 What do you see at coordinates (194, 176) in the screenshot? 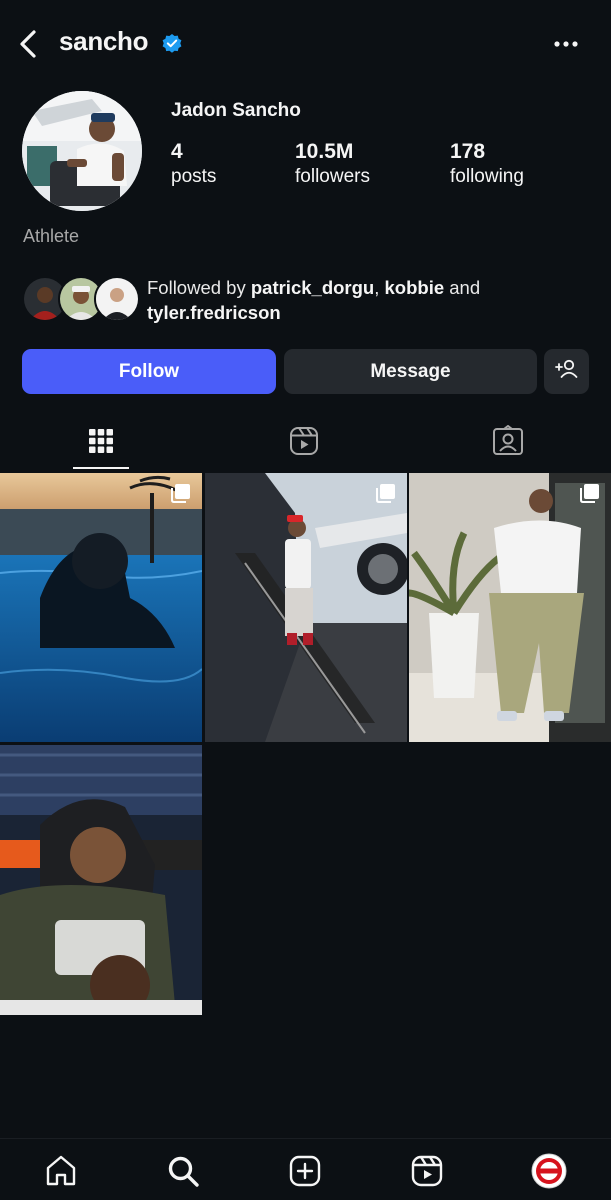
I see `stat-posts-label: posts` at bounding box center [194, 176].